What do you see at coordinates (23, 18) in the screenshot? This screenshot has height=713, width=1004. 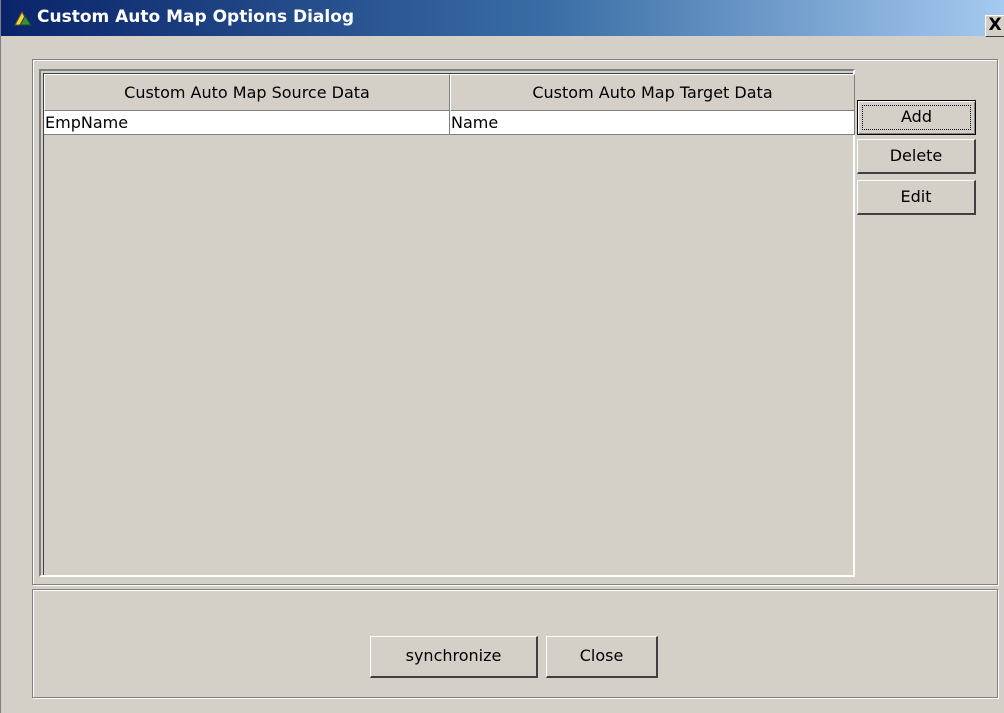 I see `app-icon` at bounding box center [23, 18].